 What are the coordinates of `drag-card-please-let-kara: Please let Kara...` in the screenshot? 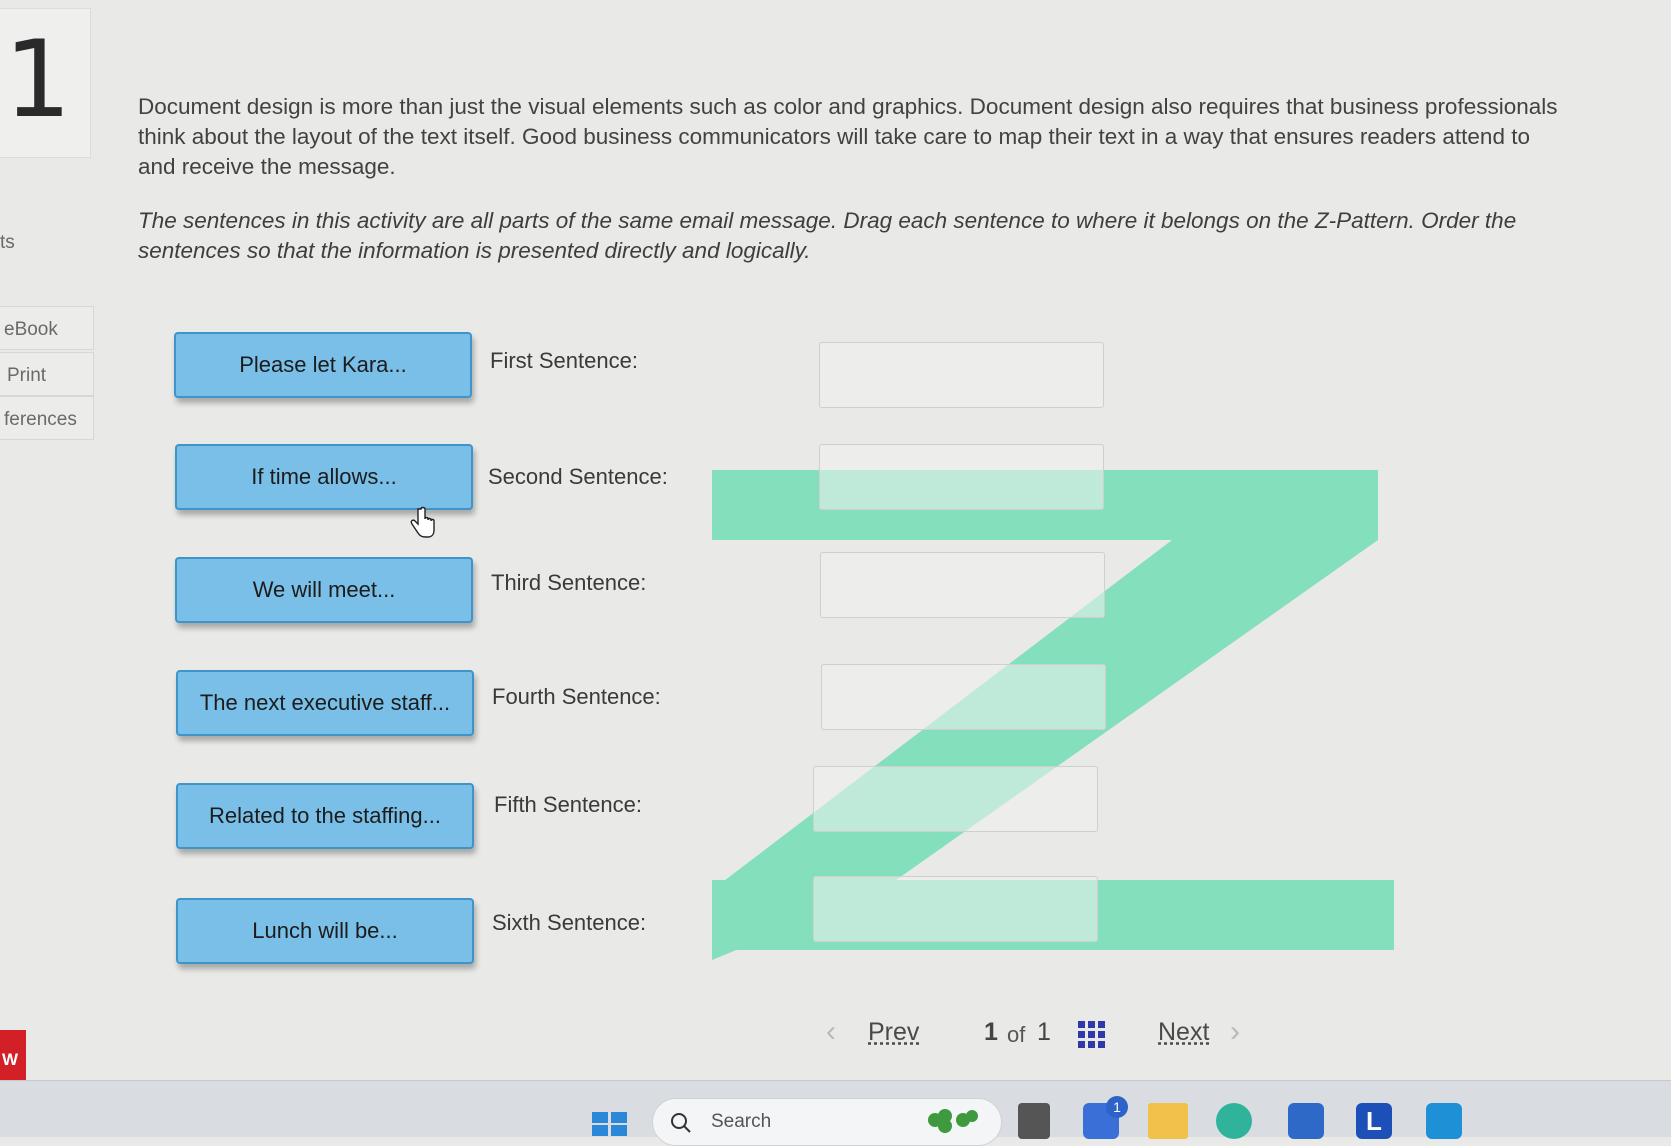 It's located at (323, 365).